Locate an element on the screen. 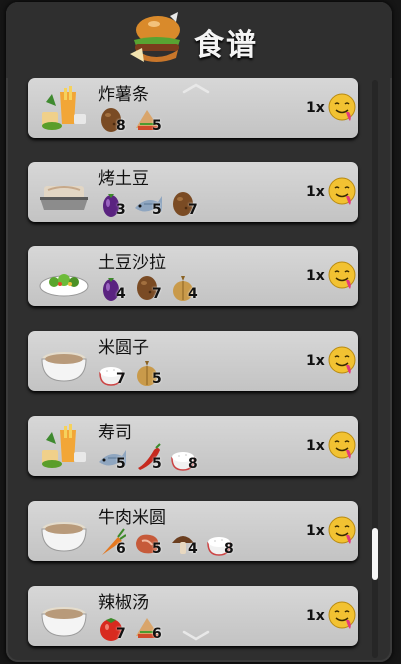 This screenshot has width=401, height=664. ingredient-qty: 3 is located at coordinates (121, 210).